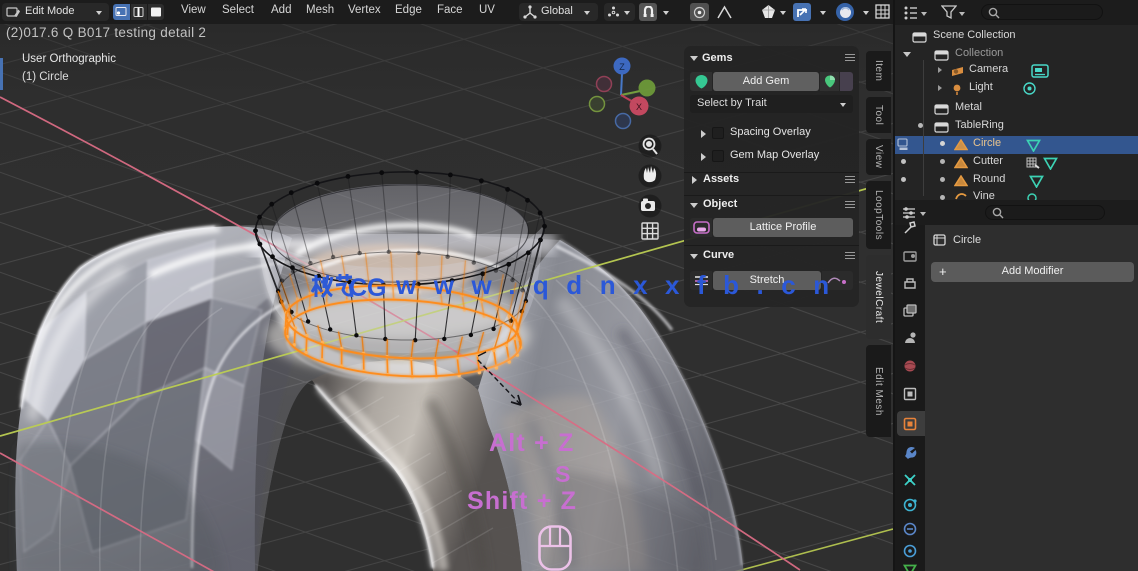 The height and width of the screenshot is (571, 1138). What do you see at coordinates (639, 107) in the screenshot?
I see `svg-text: X` at bounding box center [639, 107].